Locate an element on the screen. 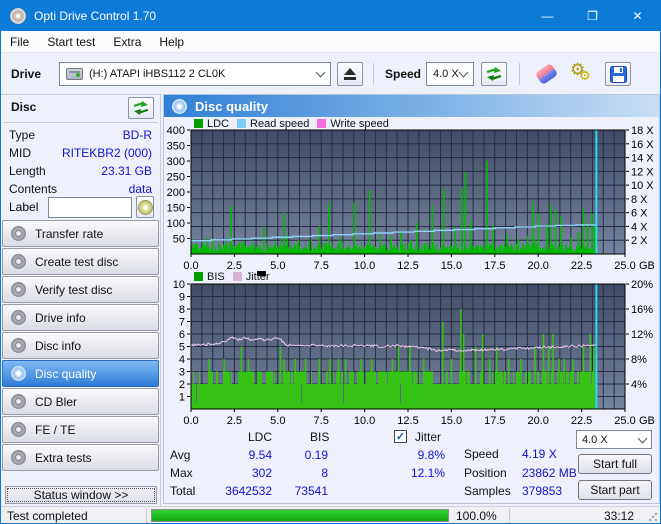 This screenshot has width=661, height=524. disc-quality-icon is located at coordinates (179, 106).